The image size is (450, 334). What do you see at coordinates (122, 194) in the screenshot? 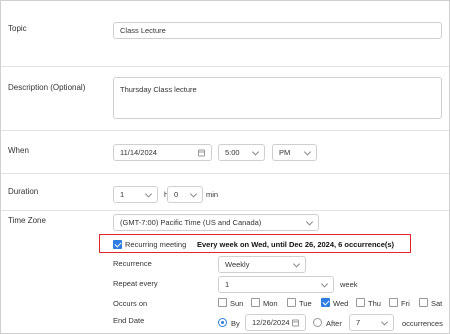
I see `duration-hours-value: 1` at bounding box center [122, 194].